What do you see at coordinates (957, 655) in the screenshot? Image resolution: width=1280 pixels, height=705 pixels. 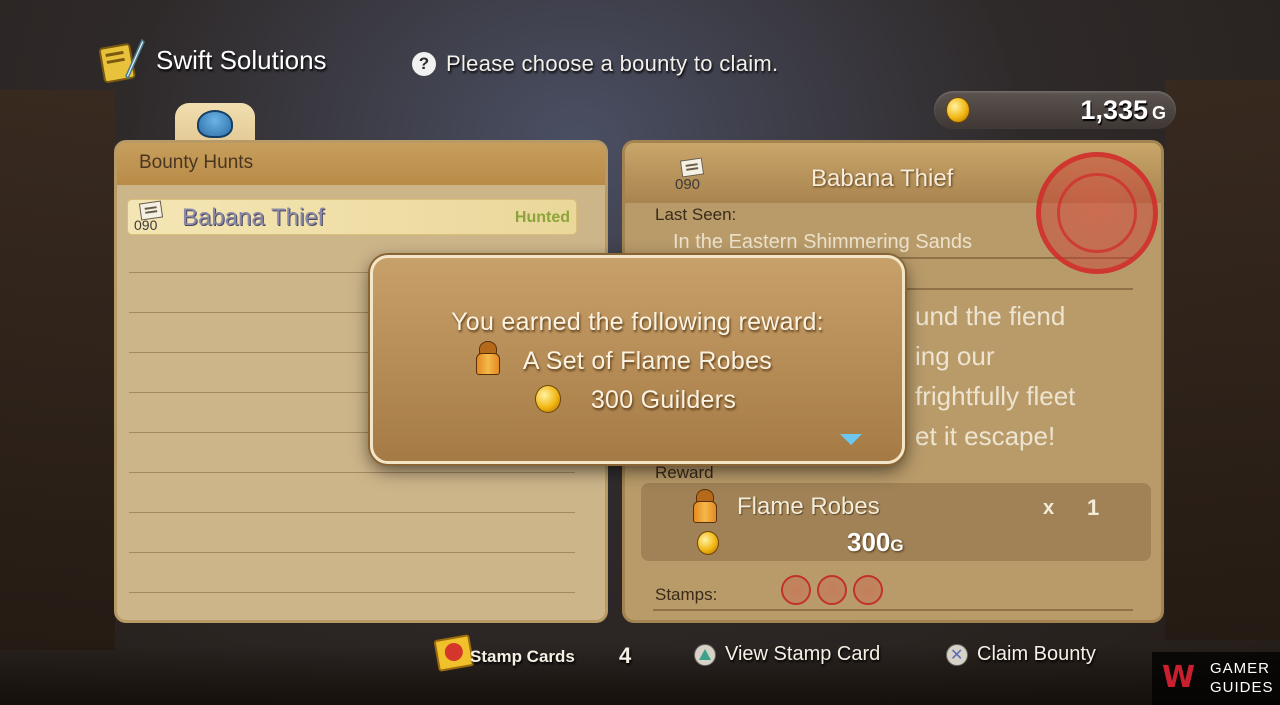 I see `cross-button-icon: ✕` at bounding box center [957, 655].